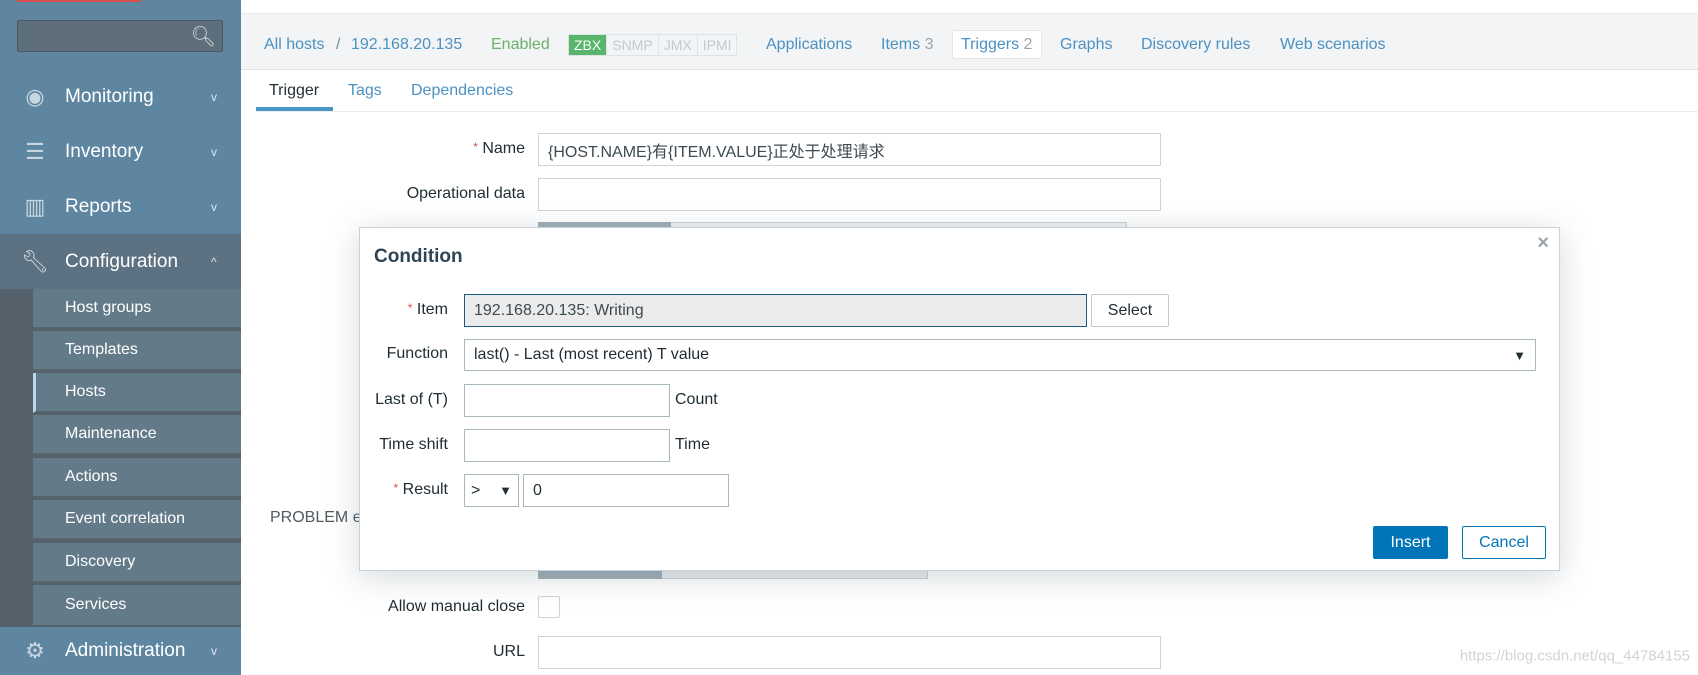  What do you see at coordinates (137, 393) in the screenshot?
I see `submenu-hosts: Hosts` at bounding box center [137, 393].